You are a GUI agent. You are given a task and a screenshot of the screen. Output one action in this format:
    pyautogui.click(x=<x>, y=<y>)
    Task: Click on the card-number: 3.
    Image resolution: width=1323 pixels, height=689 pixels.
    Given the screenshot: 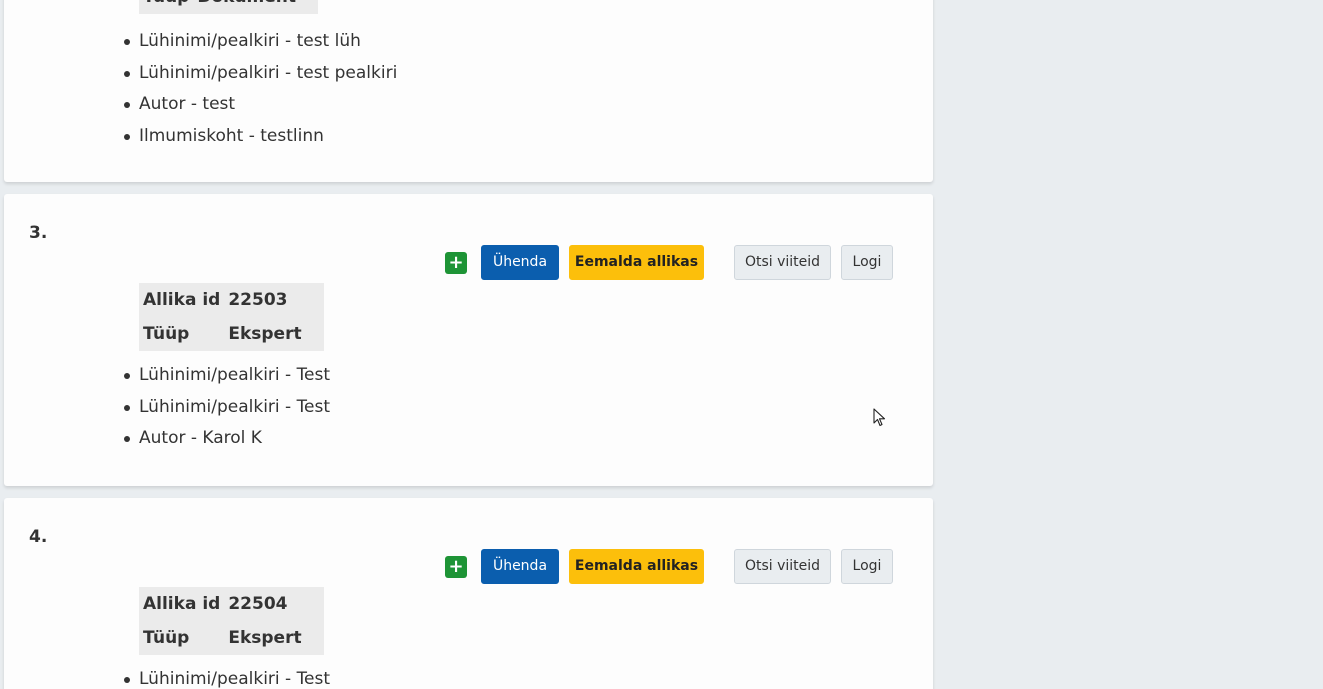 What is the action you would take?
    pyautogui.click(x=38, y=233)
    